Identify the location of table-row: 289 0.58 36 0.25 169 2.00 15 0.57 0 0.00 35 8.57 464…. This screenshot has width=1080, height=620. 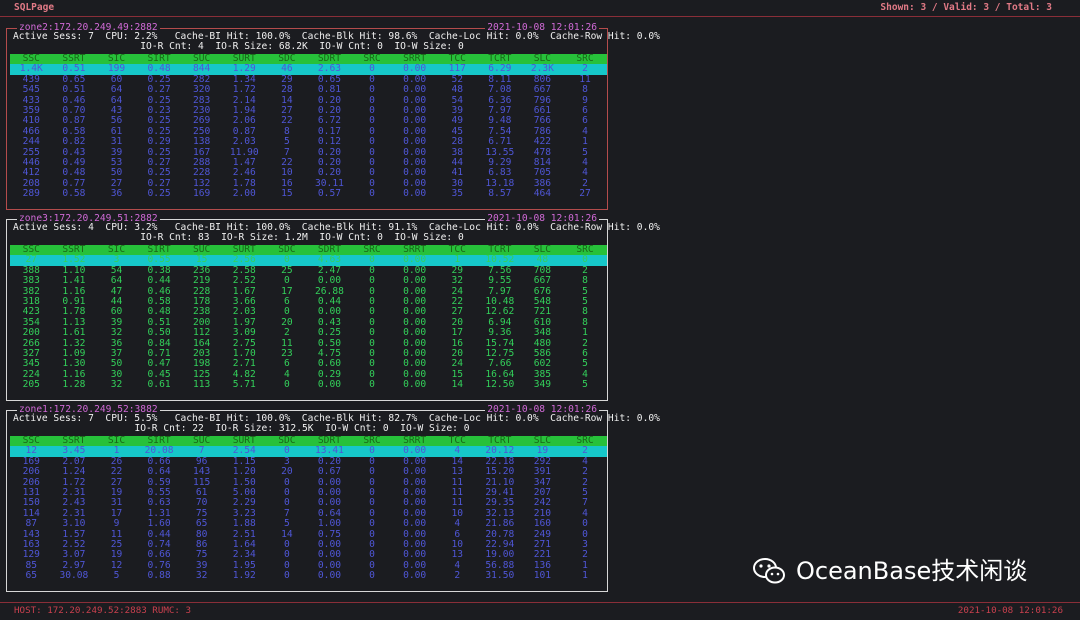
(308, 194).